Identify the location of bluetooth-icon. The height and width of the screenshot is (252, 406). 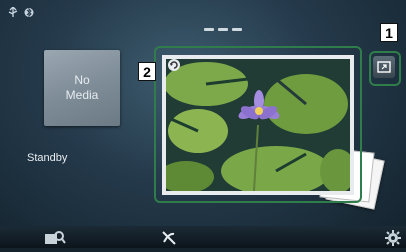
(29, 12).